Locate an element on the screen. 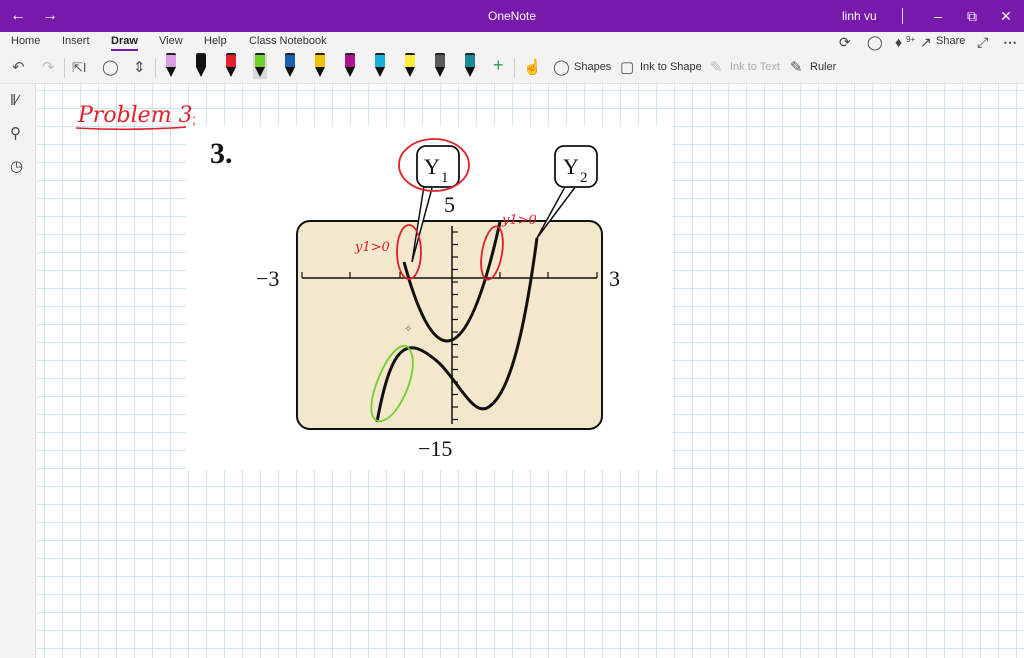 The image size is (1024, 658). xmin-label: −3 is located at coordinates (267, 278).